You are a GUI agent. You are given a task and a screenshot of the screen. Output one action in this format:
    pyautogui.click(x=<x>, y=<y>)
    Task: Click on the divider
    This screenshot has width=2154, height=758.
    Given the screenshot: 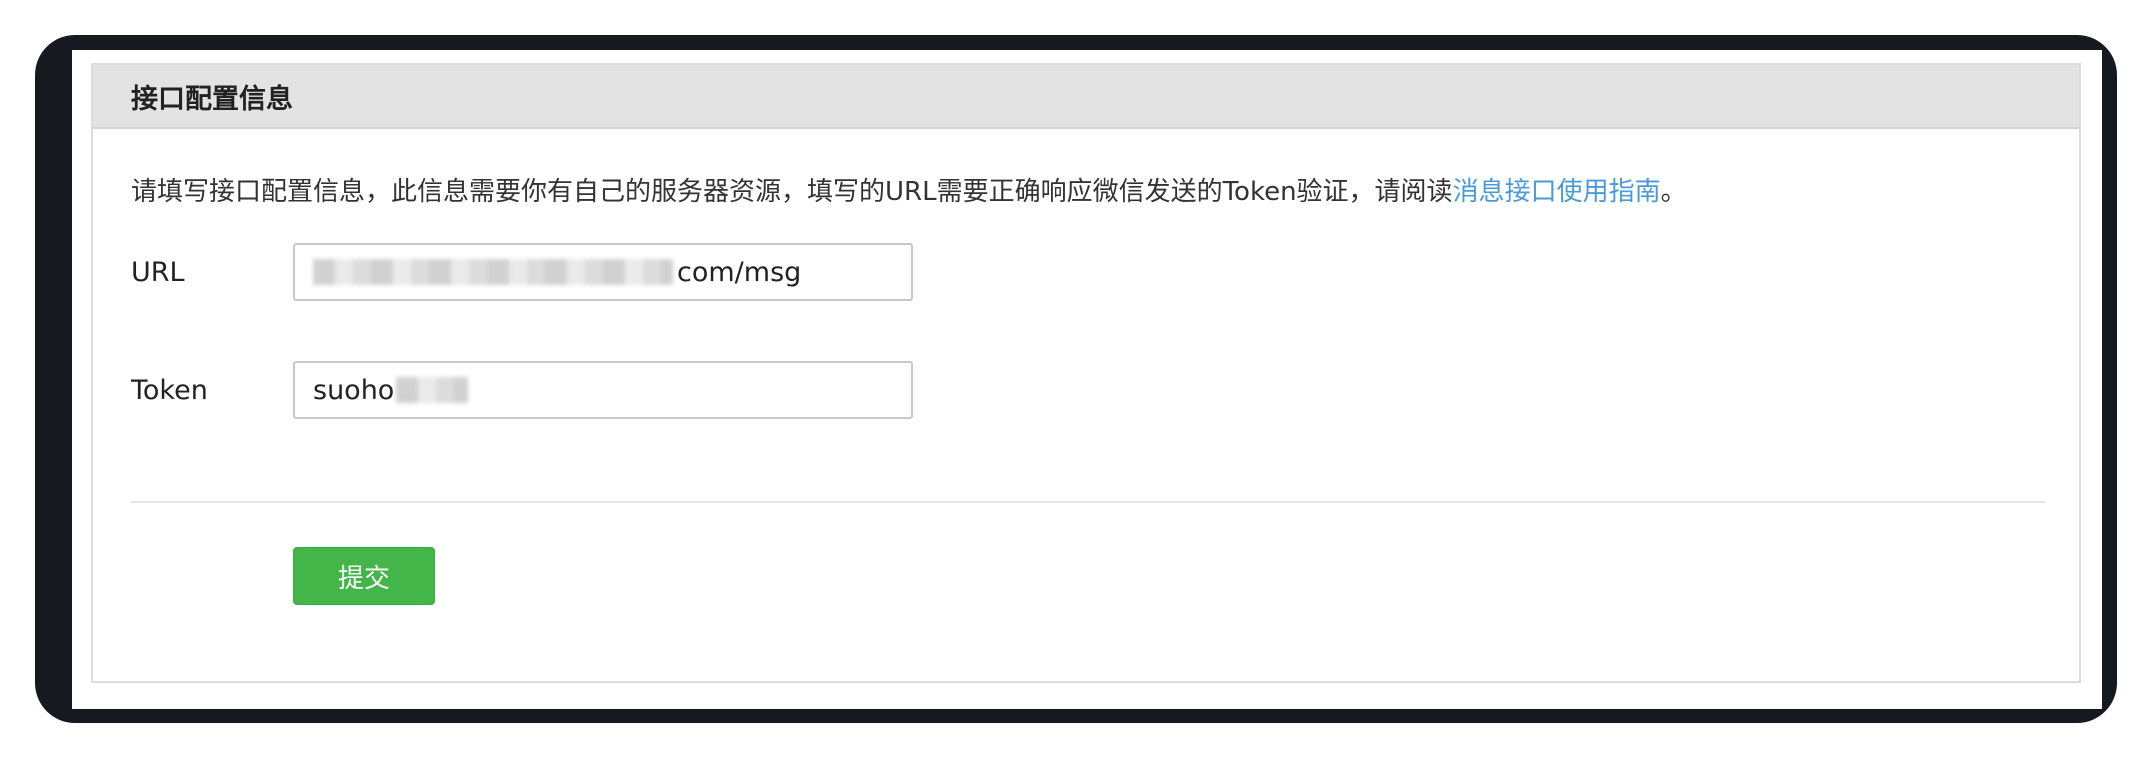 What is the action you would take?
    pyautogui.click(x=1088, y=502)
    